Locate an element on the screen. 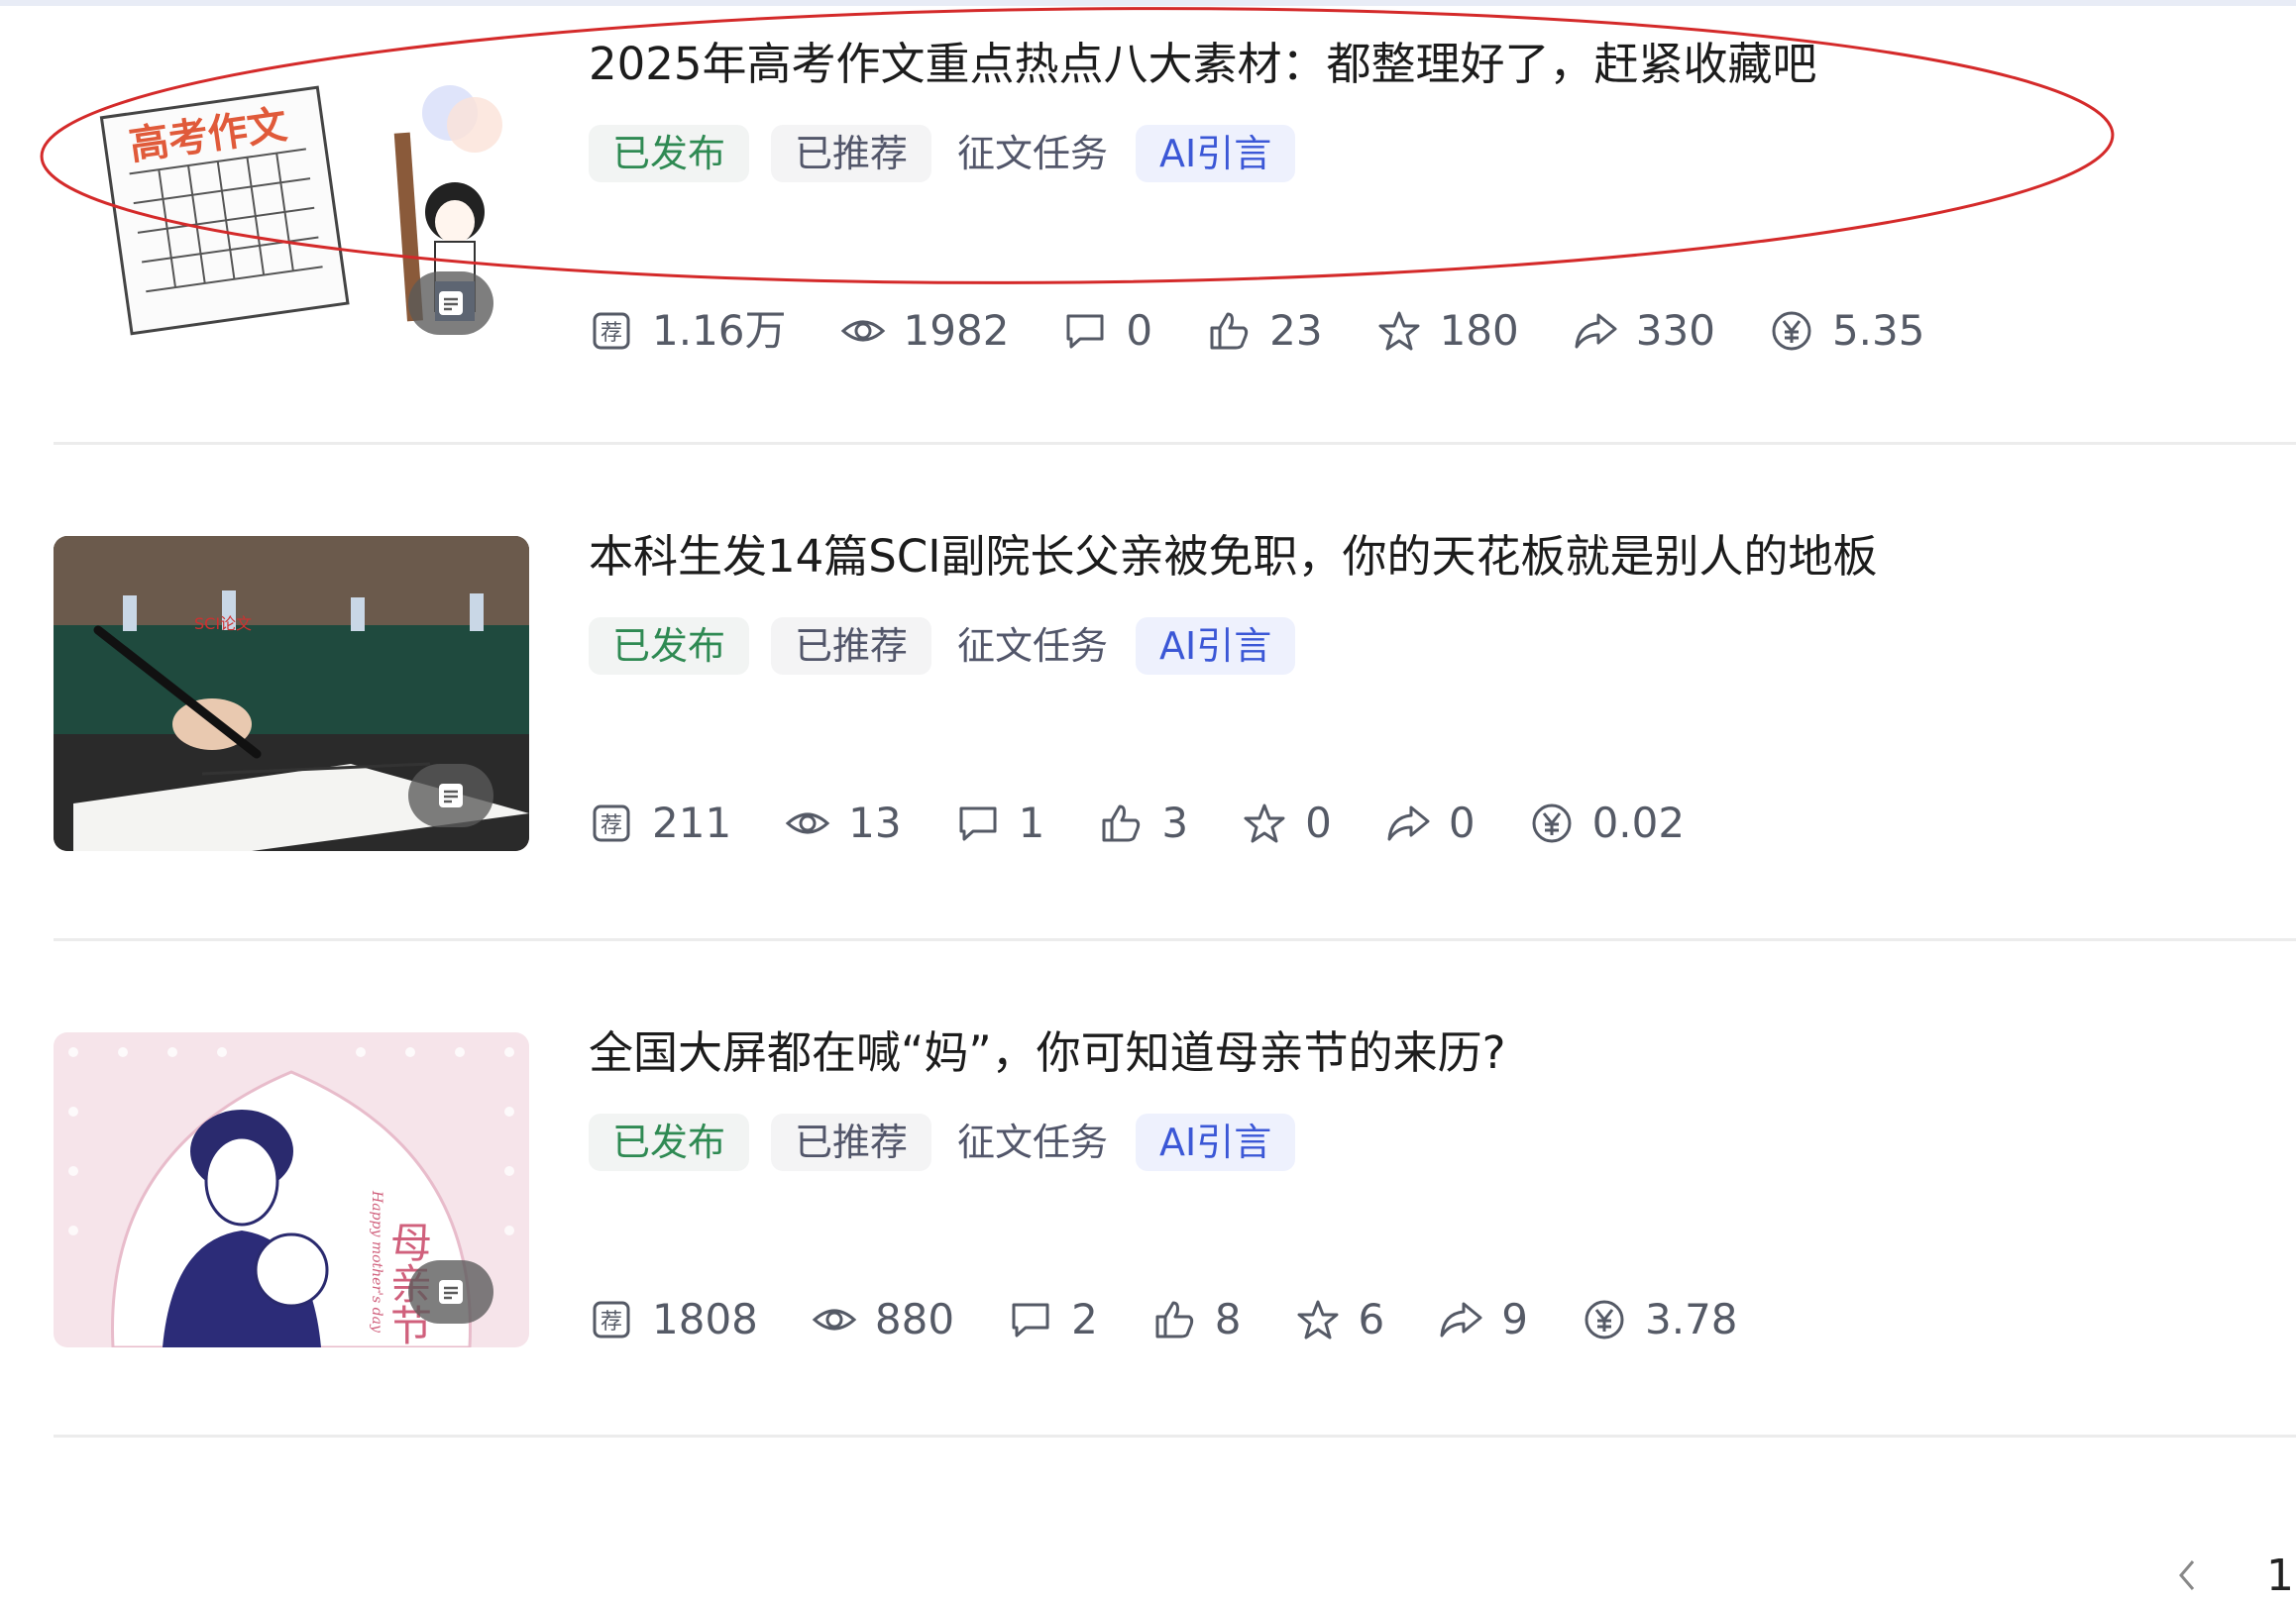  earnings-amount: 3.78 is located at coordinates (1691, 1319).